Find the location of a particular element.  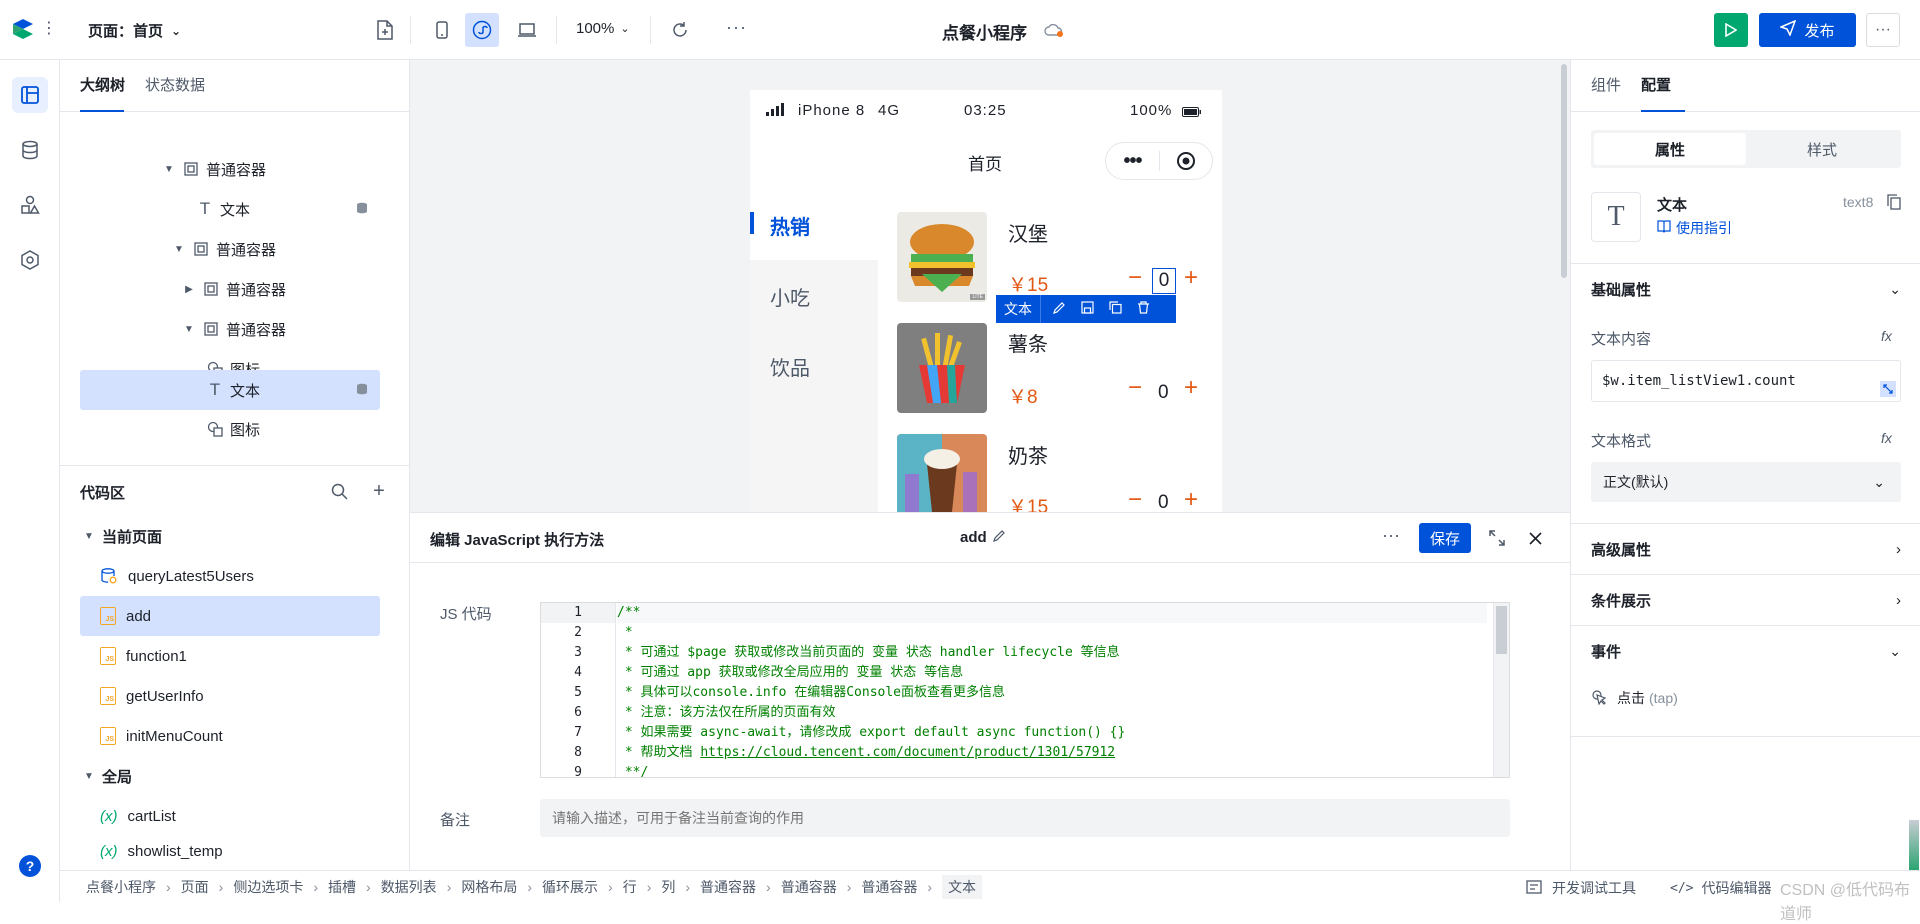

more-vertical-icon: ⋮ is located at coordinates (49, 29).